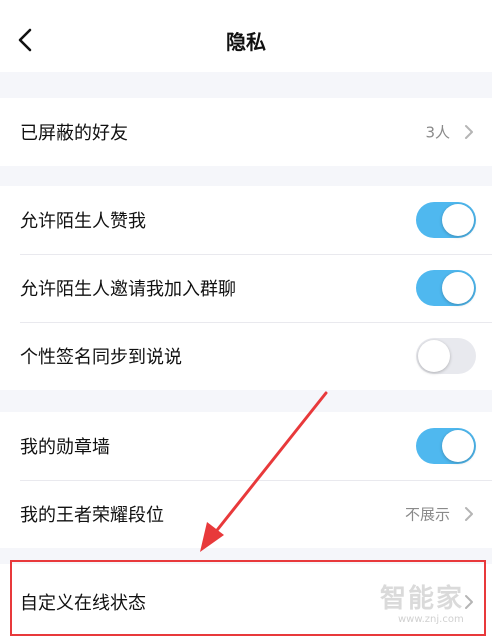 The width and height of the screenshot is (492, 641). I want to click on row-label: 已屏蔽的好友, so click(74, 133).